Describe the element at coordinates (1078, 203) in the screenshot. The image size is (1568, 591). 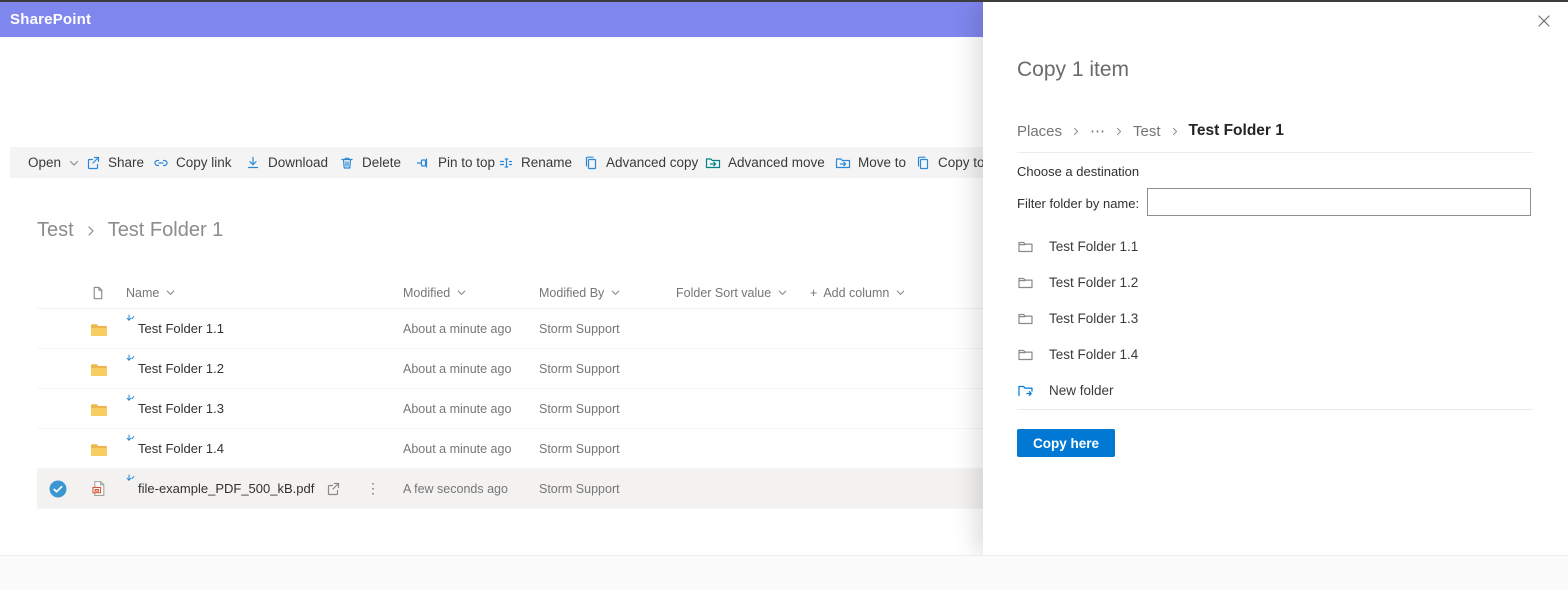
I see `filter-folder-label: Filter folder by name:` at that location.